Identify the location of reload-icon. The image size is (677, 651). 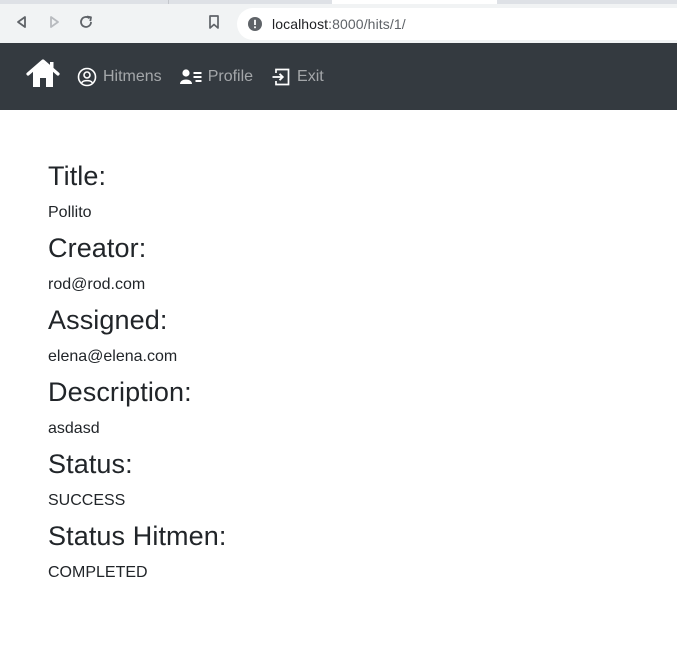
(86, 24).